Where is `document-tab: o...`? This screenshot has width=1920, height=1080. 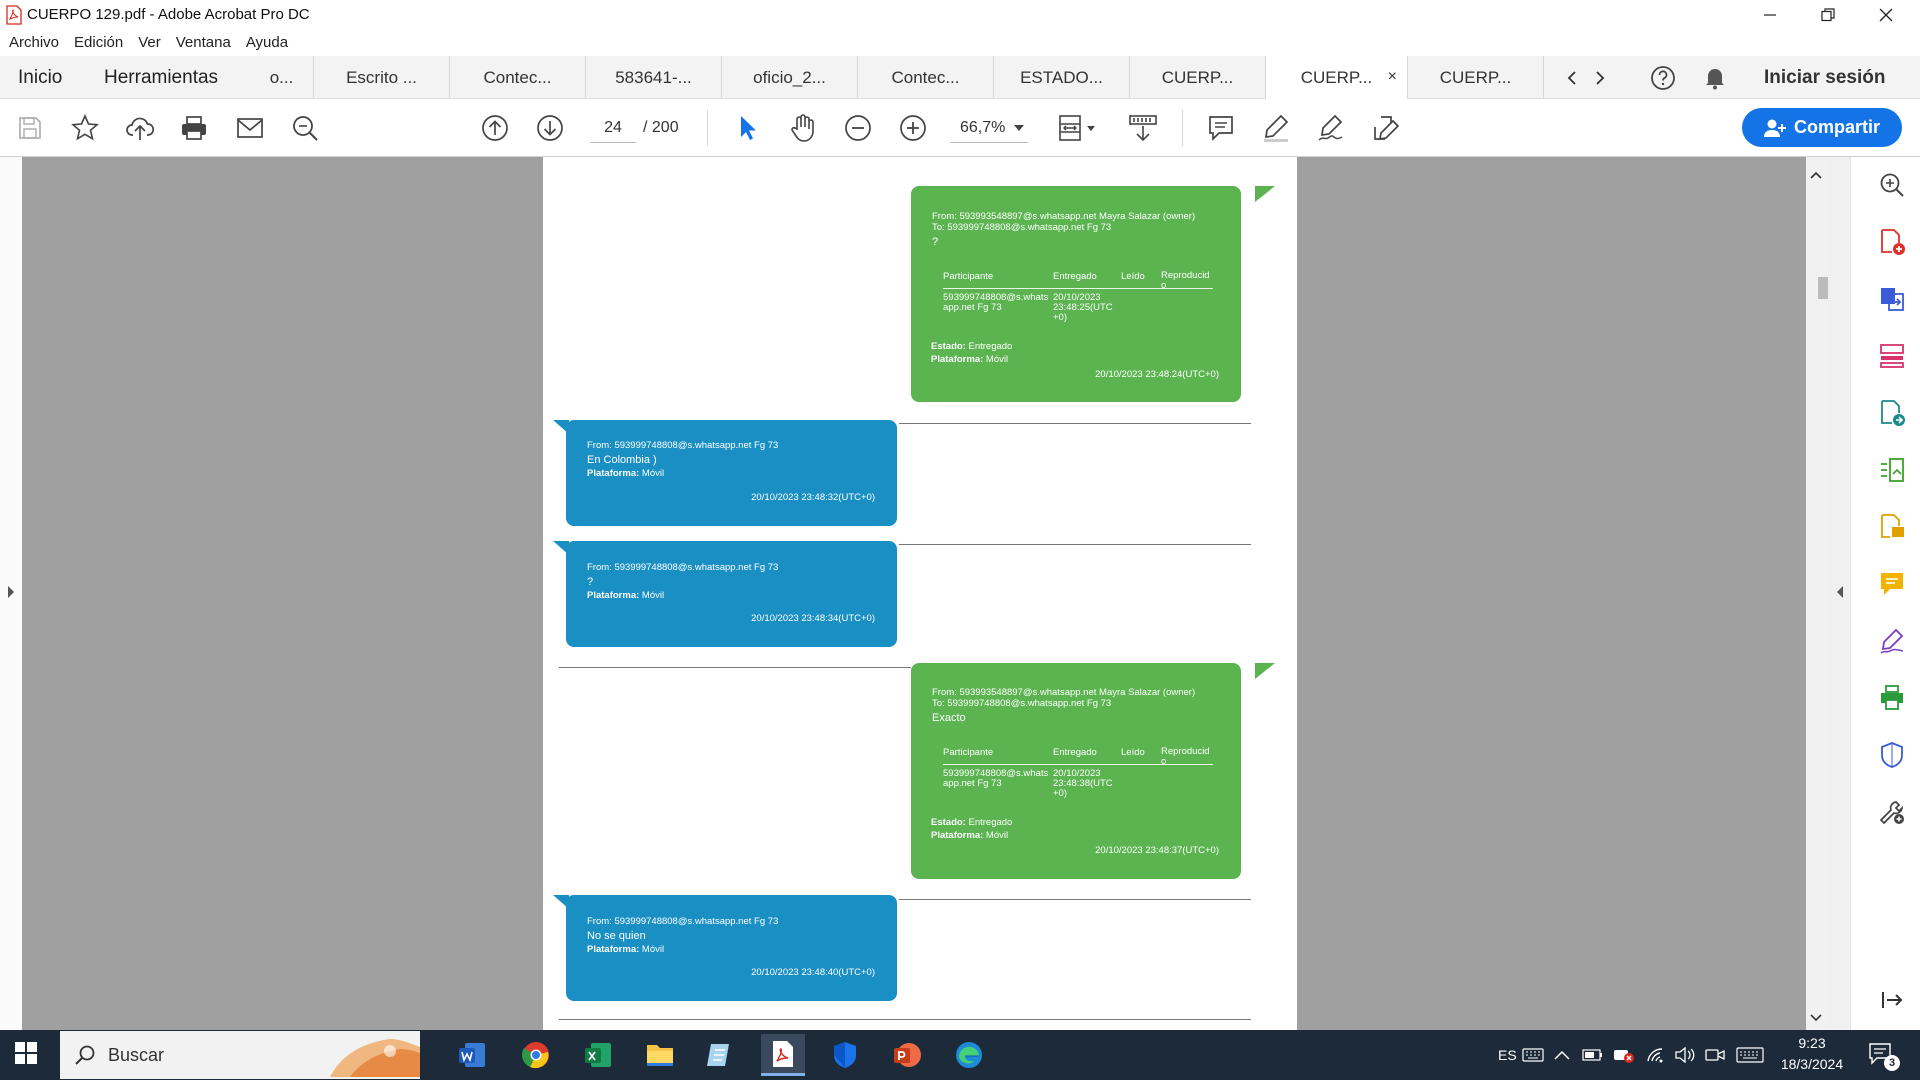
document-tab: o... is located at coordinates (282, 77).